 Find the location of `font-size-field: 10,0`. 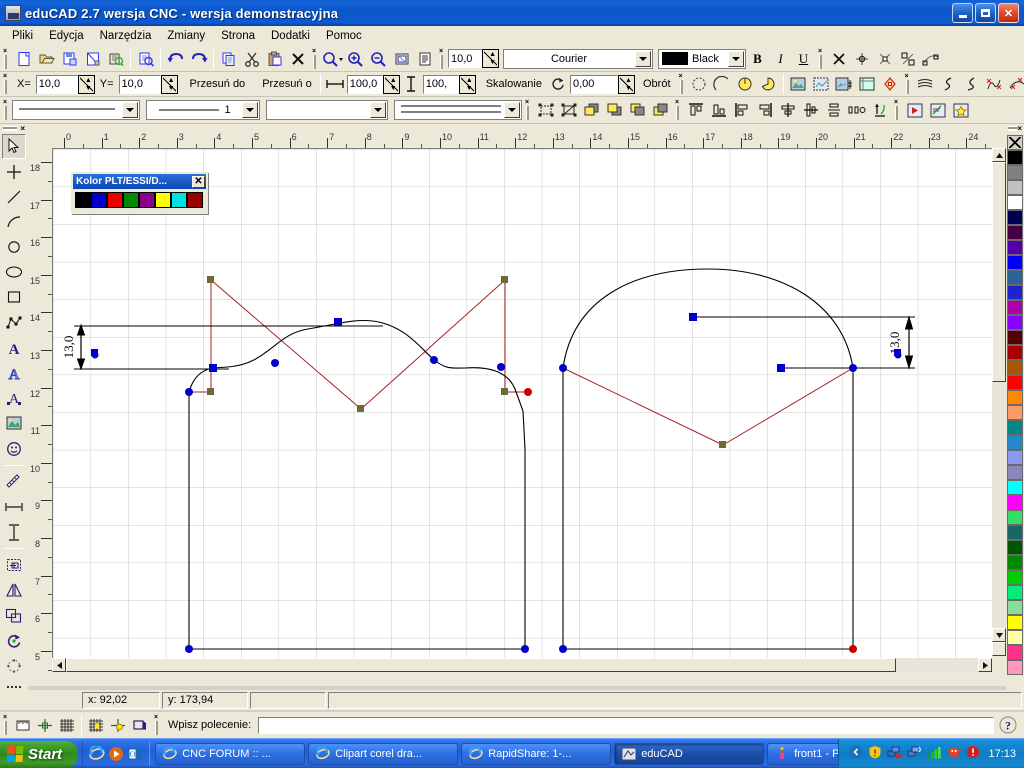

font-size-field: 10,0 is located at coordinates (465, 58).